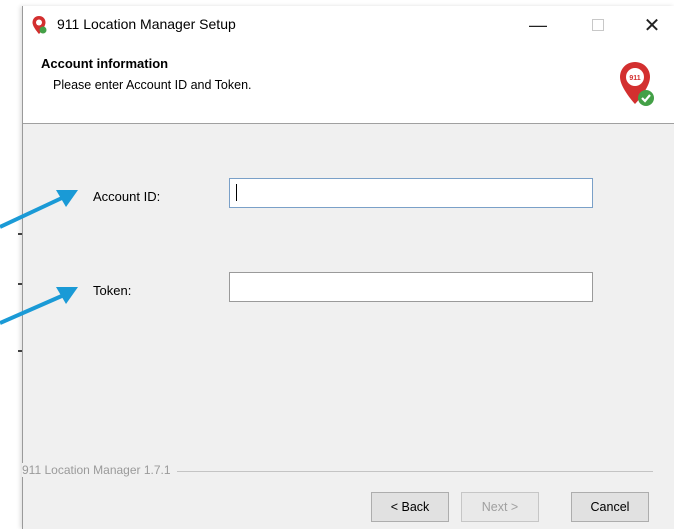 Image resolution: width=674 pixels, height=529 pixels. I want to click on token-input, so click(411, 287).